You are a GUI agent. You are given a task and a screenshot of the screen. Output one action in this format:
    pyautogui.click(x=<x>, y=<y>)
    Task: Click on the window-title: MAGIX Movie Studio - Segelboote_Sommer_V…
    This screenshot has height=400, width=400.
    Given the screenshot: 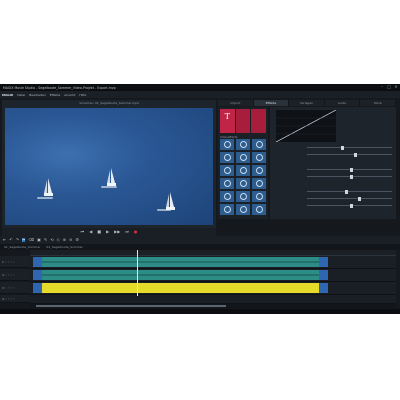 What is the action you would take?
    pyautogui.click(x=59, y=87)
    